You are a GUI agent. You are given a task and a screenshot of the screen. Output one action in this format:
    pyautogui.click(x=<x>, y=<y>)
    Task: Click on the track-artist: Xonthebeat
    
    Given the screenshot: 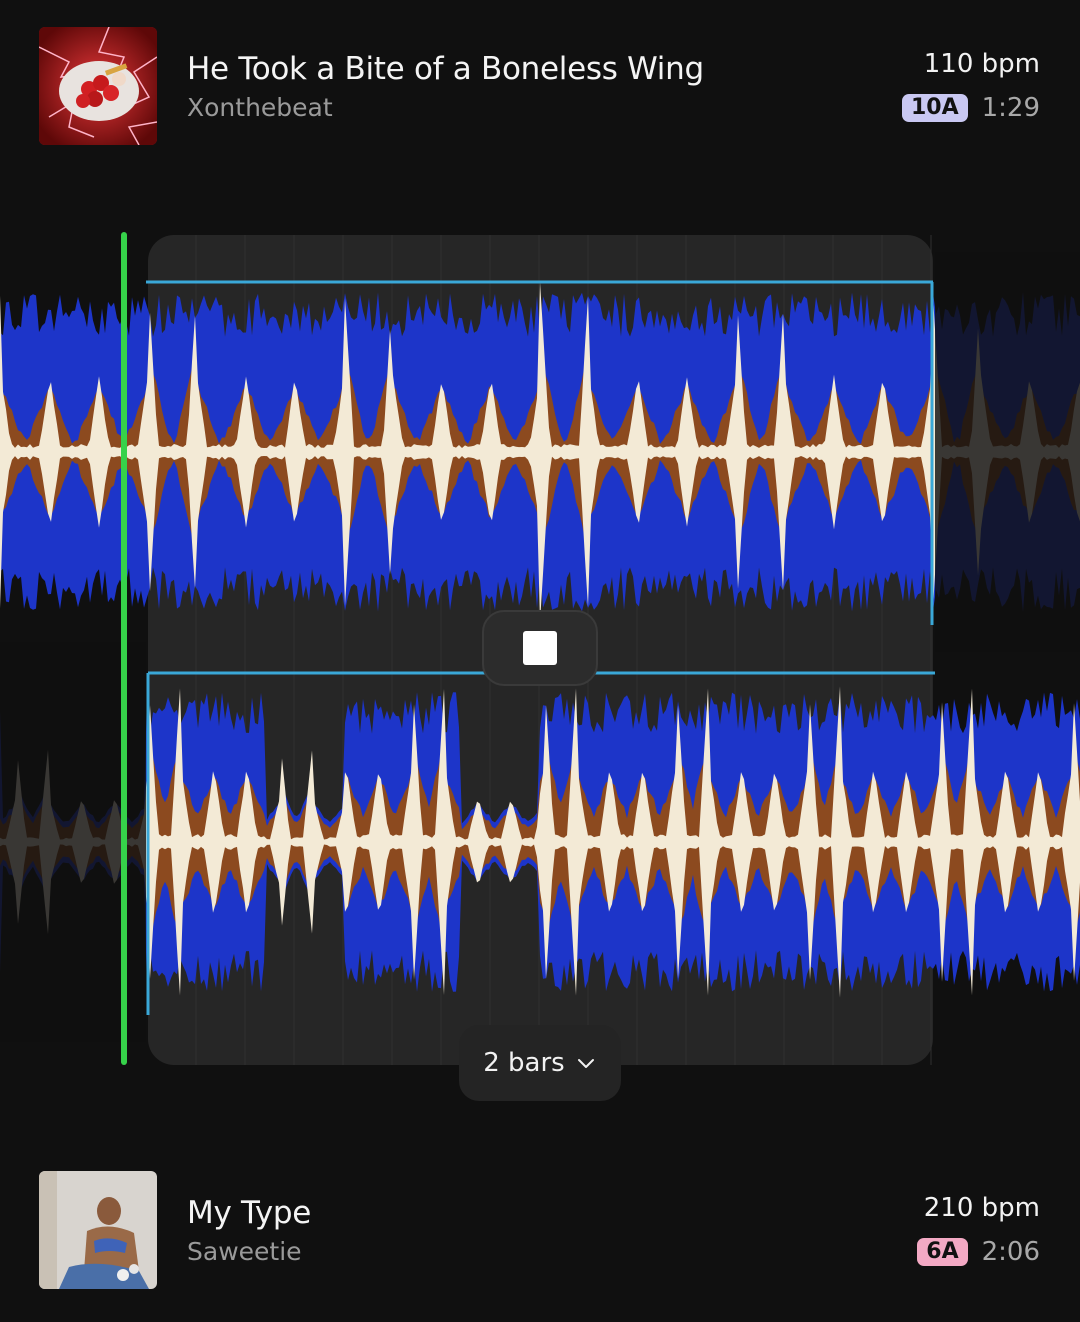 What is the action you would take?
    pyautogui.click(x=260, y=107)
    